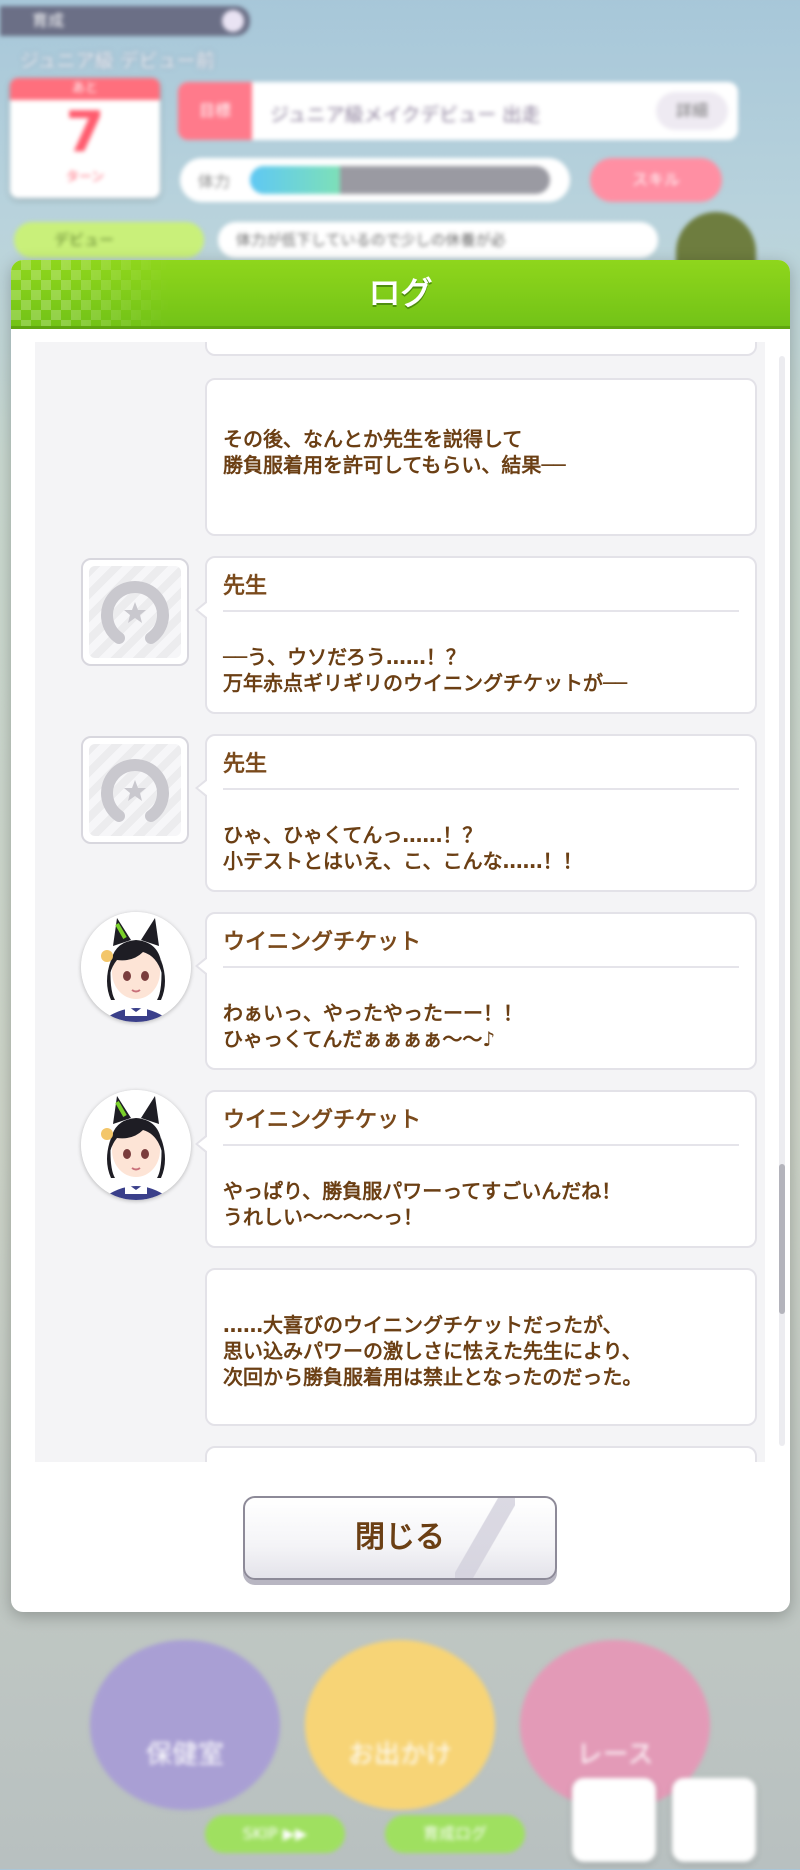  I want to click on log-icon, so click(614, 1820).